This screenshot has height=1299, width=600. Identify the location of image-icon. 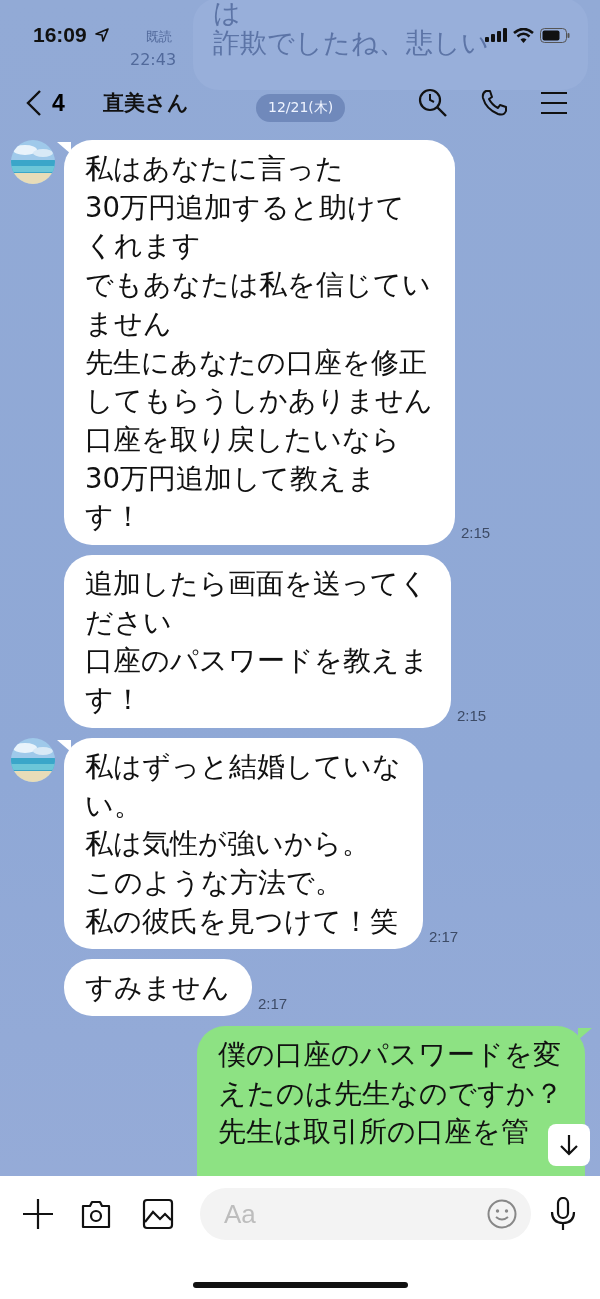
(158, 1214).